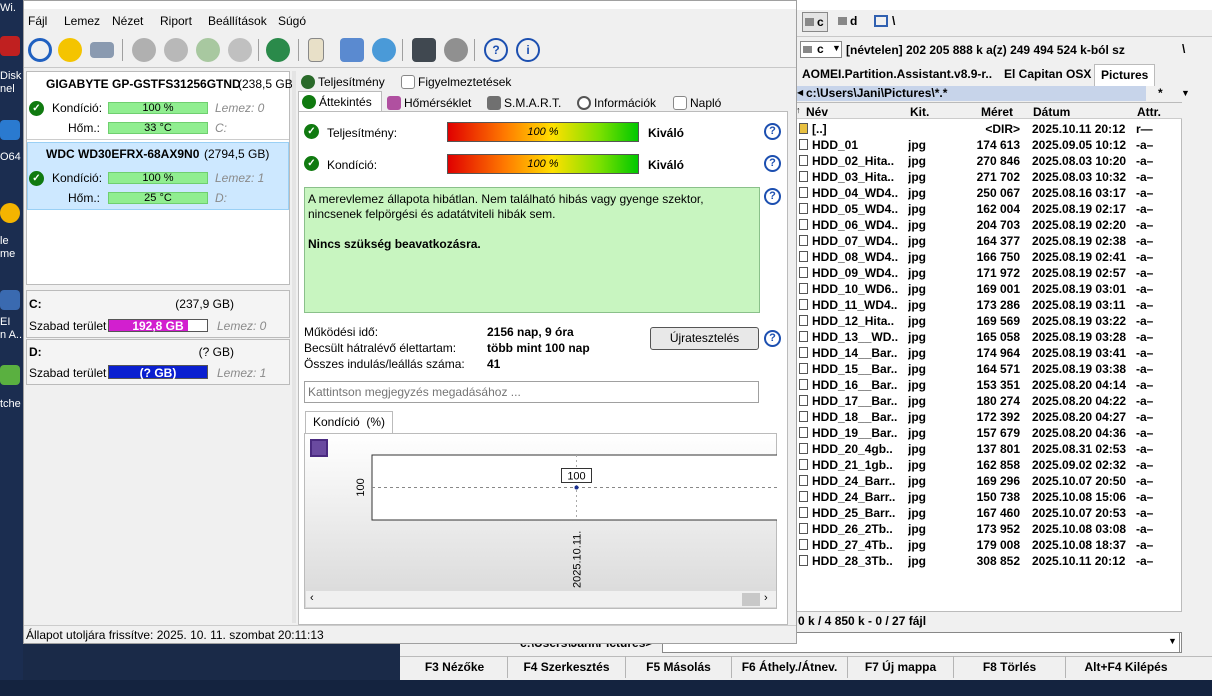  Describe the element at coordinates (240, 50) in the screenshot. I see `disk-tools-icon` at that location.